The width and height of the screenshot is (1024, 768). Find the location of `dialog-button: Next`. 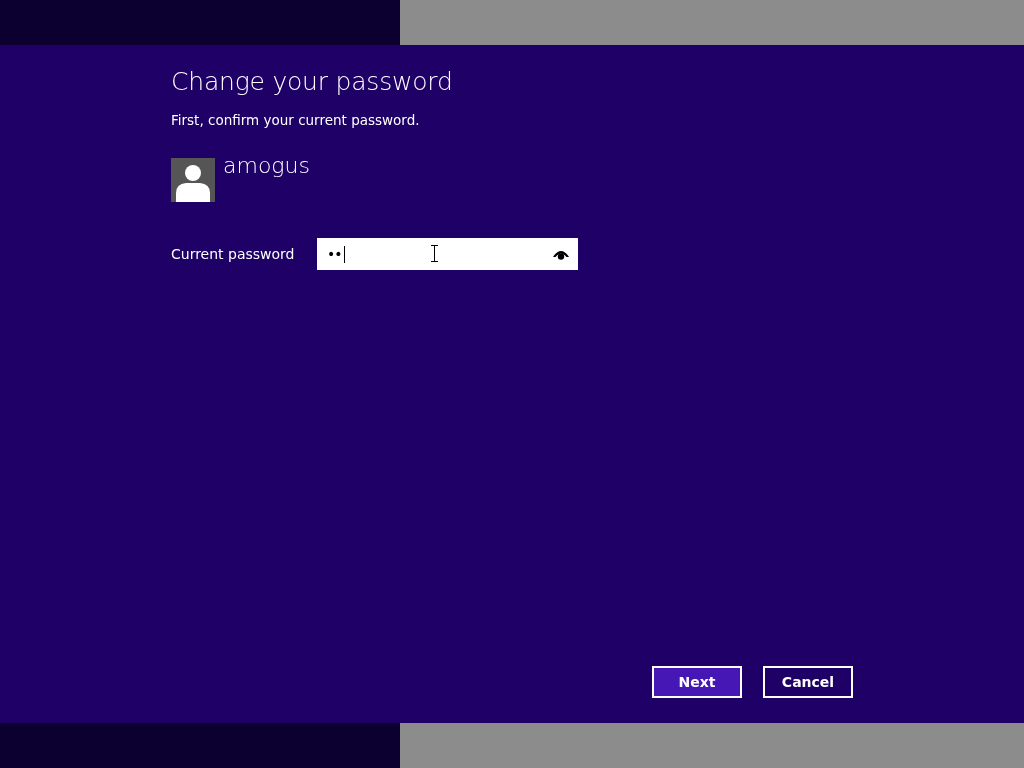

dialog-button: Next is located at coordinates (697, 682).